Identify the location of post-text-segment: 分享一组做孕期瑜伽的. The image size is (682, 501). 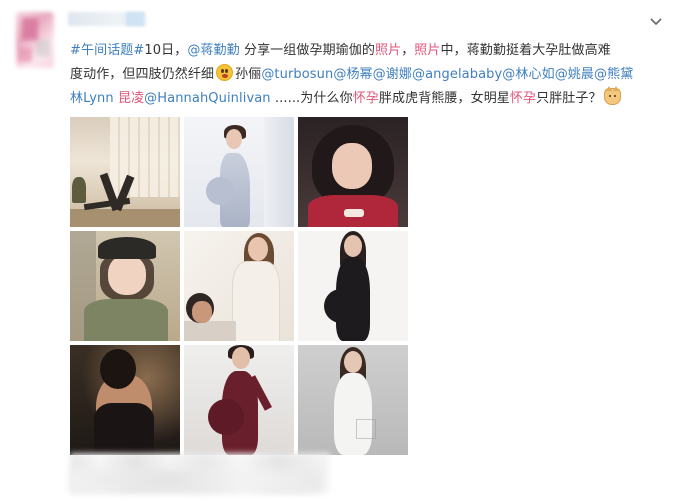
(307, 50).